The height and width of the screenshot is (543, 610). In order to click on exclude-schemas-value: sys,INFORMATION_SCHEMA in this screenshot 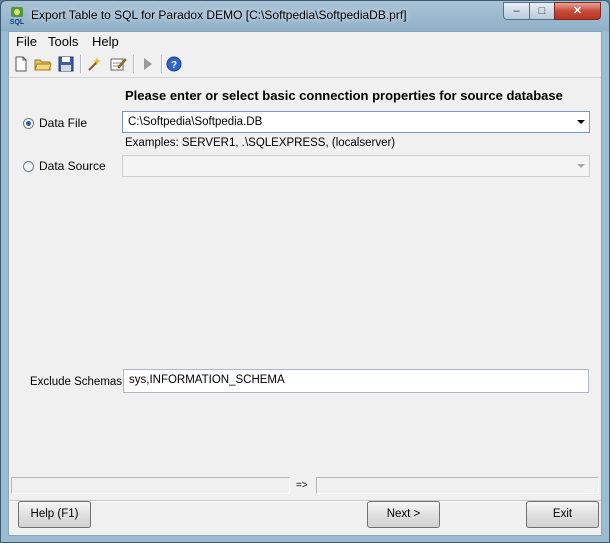, I will do `click(207, 380)`.